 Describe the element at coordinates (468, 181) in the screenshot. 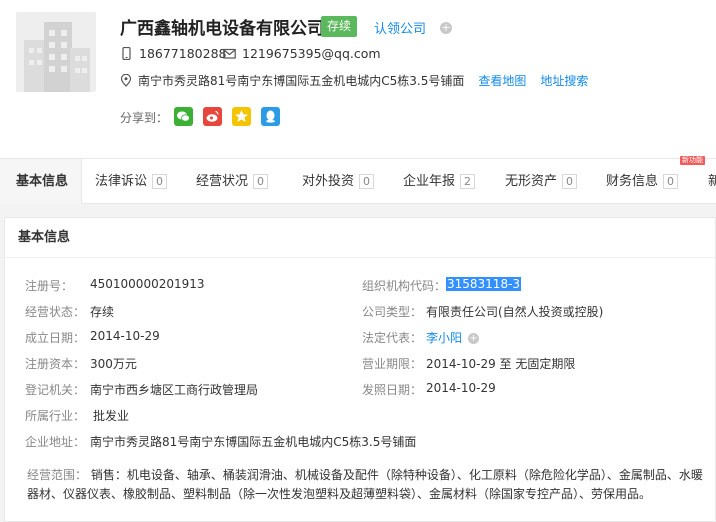

I see `tab-count: 2` at that location.